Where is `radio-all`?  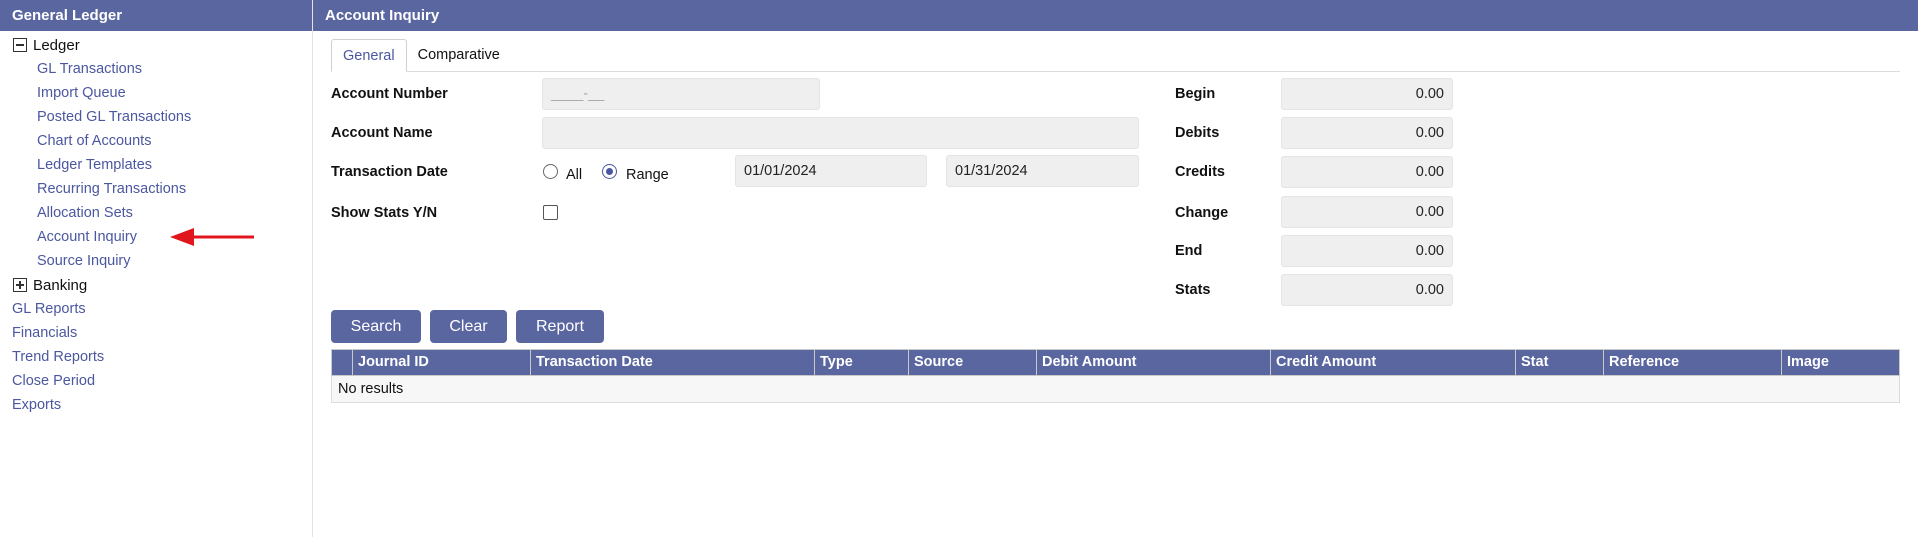 radio-all is located at coordinates (550, 171).